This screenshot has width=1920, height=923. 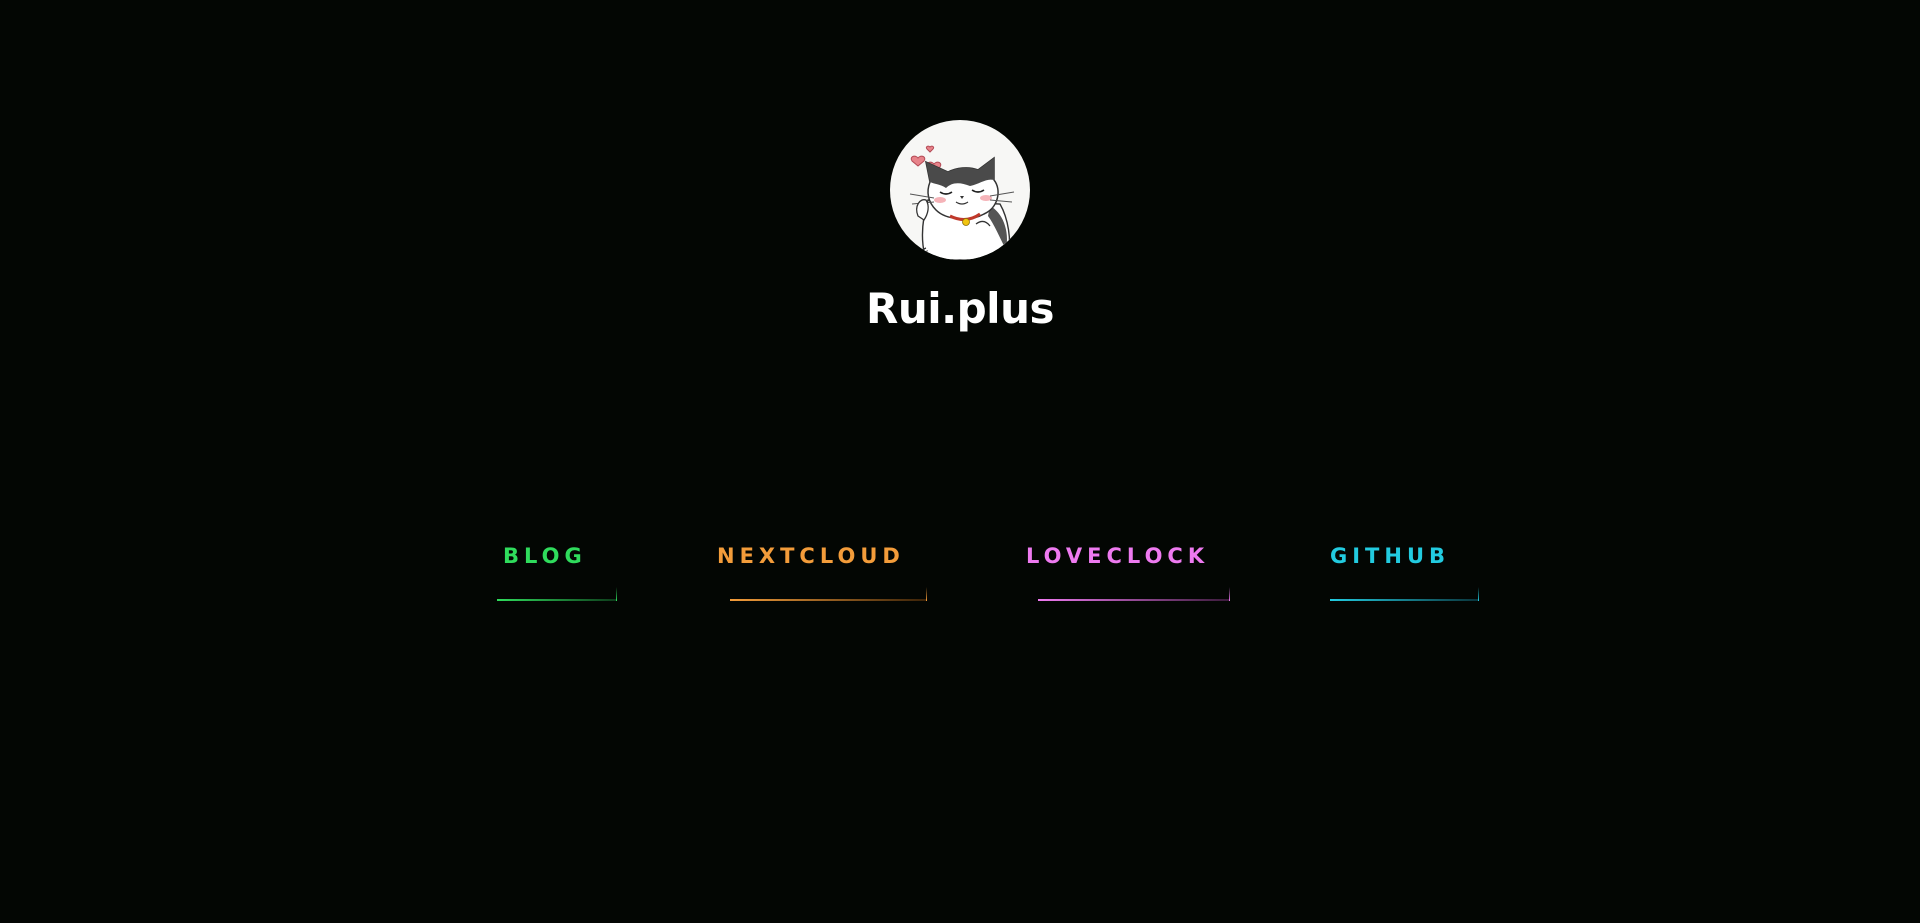 I want to click on cat-with-hearts-icon, so click(x=962, y=202).